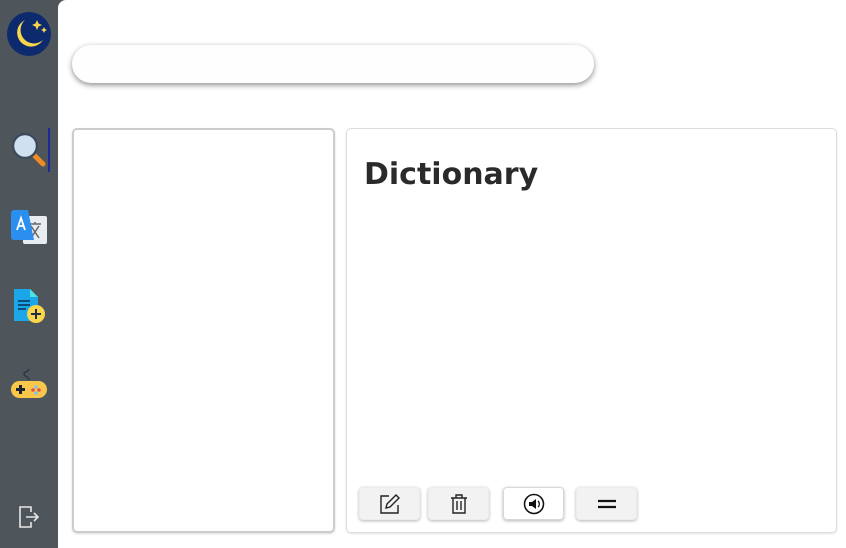 This screenshot has height=548, width=846. Describe the element at coordinates (29, 34) in the screenshot. I see `moon-logo-icon` at that location.